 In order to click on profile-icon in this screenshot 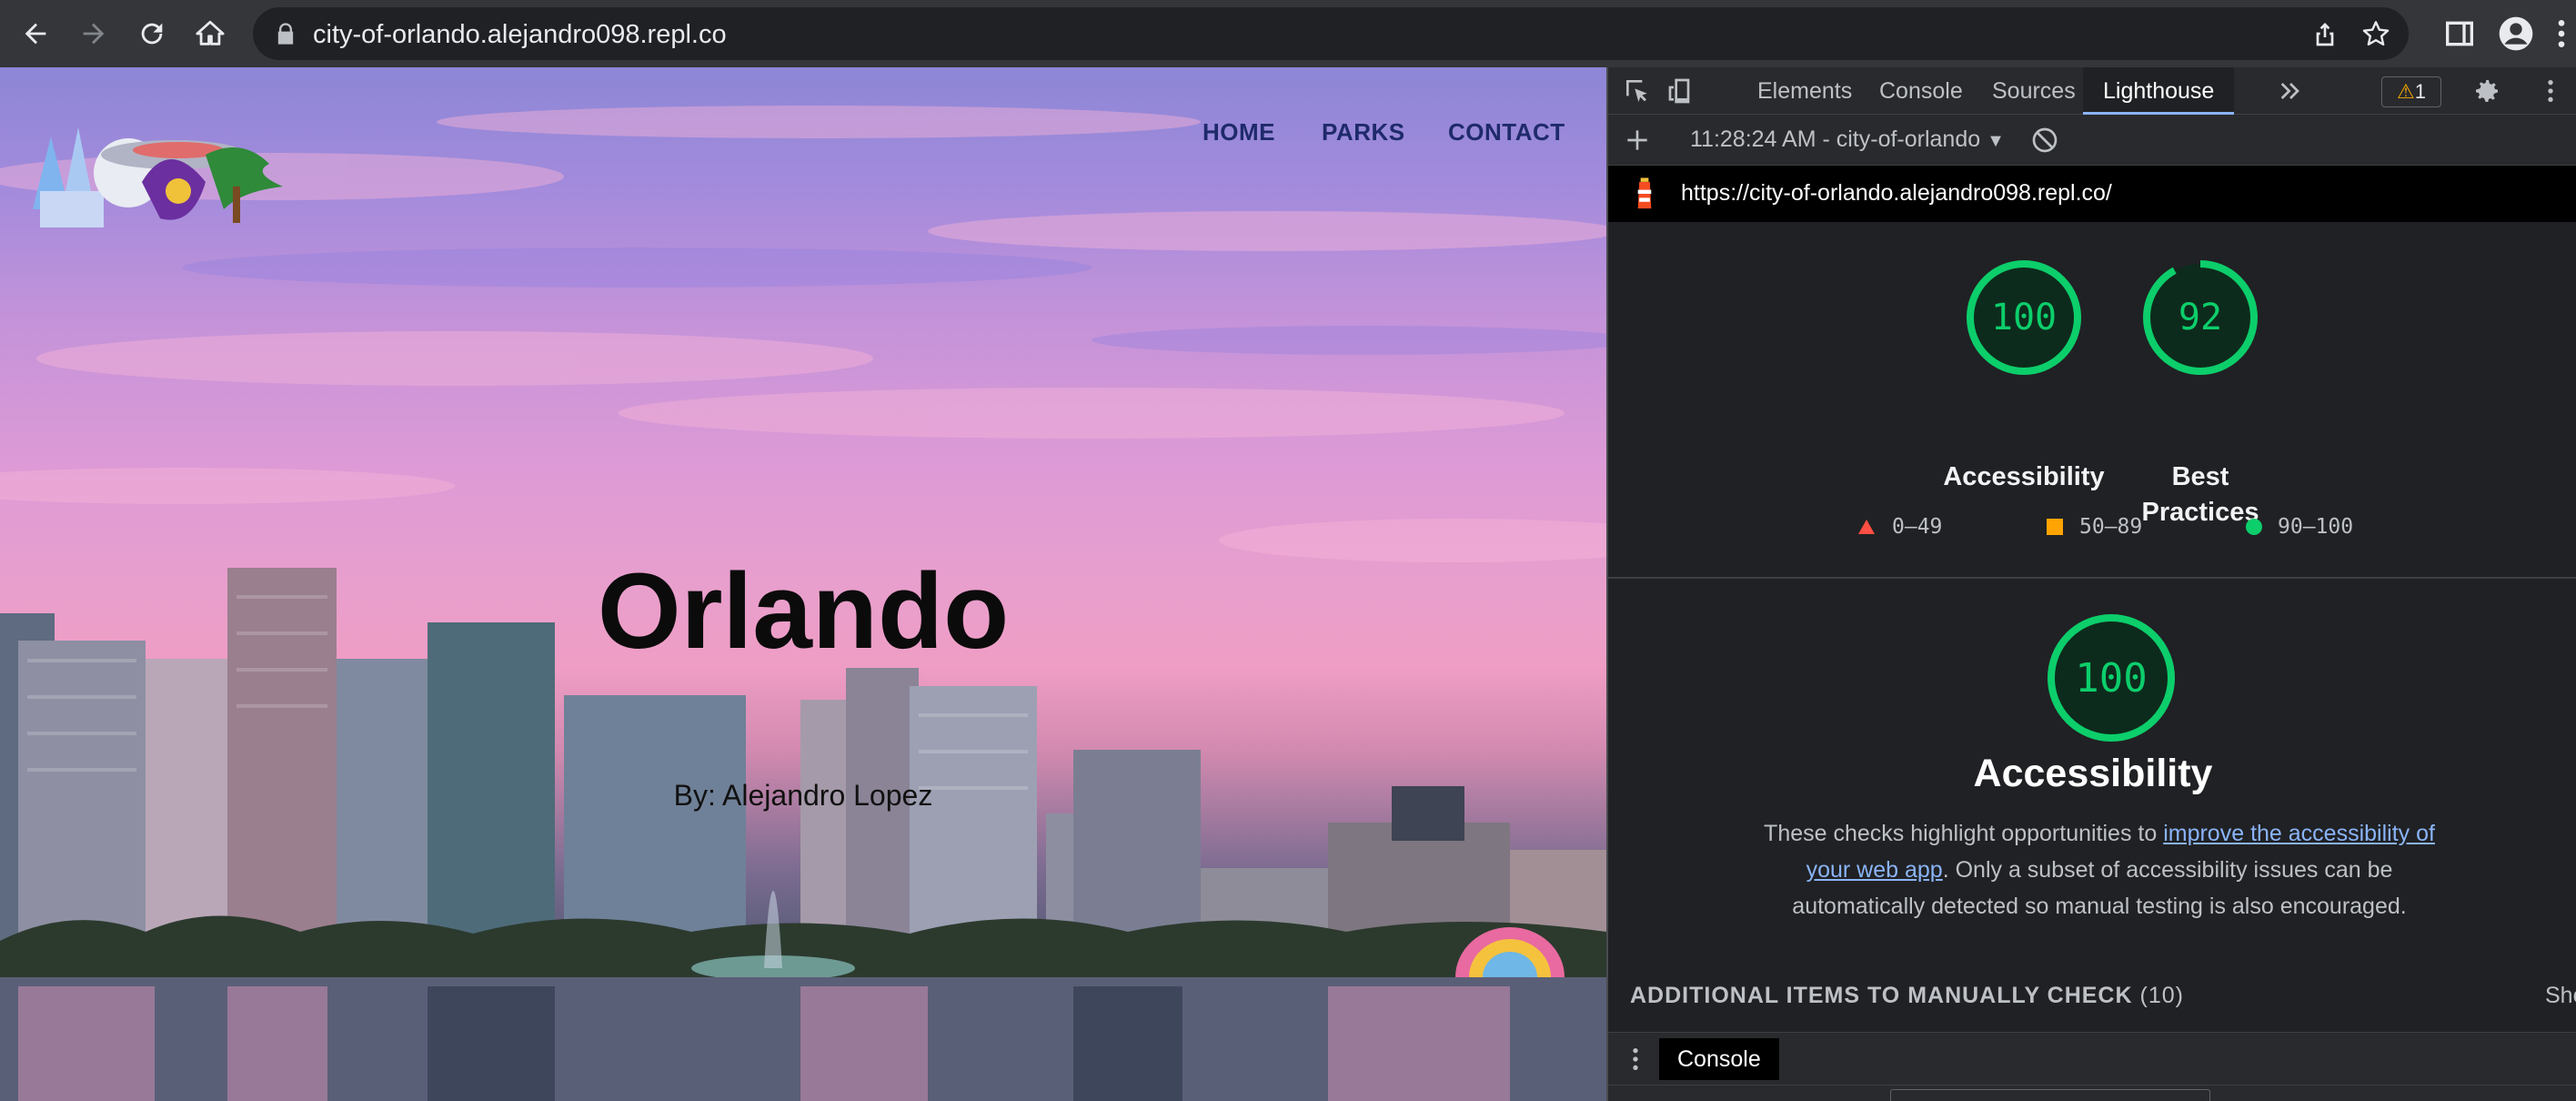, I will do `click(2516, 33)`.